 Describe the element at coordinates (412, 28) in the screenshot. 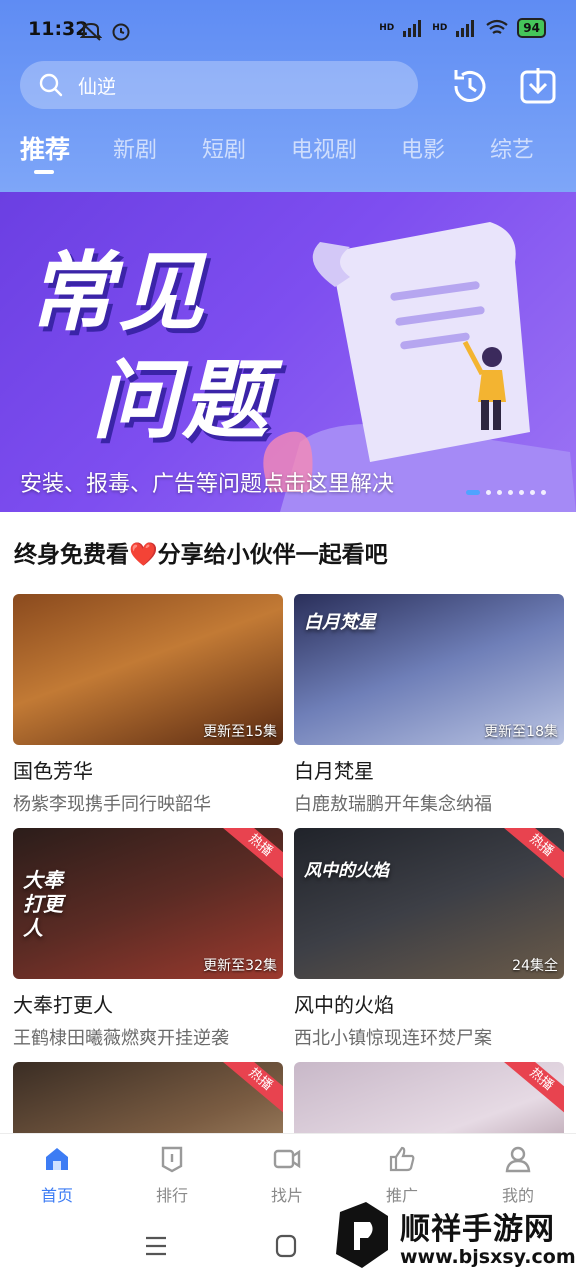

I see `signal-icon` at that location.